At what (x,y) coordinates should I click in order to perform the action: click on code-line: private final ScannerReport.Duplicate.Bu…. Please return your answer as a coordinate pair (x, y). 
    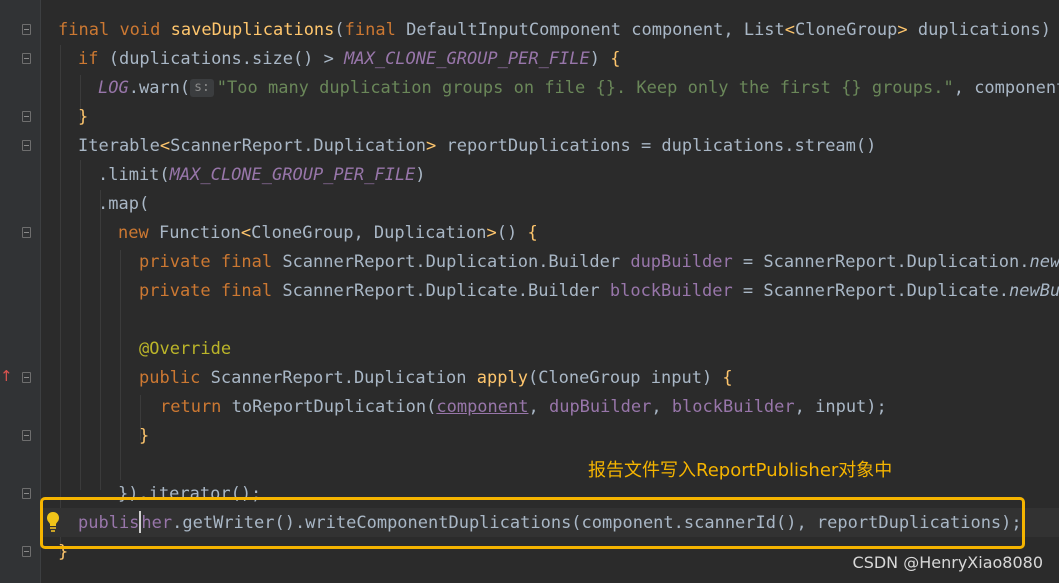
    Looking at the image, I should click on (599, 291).